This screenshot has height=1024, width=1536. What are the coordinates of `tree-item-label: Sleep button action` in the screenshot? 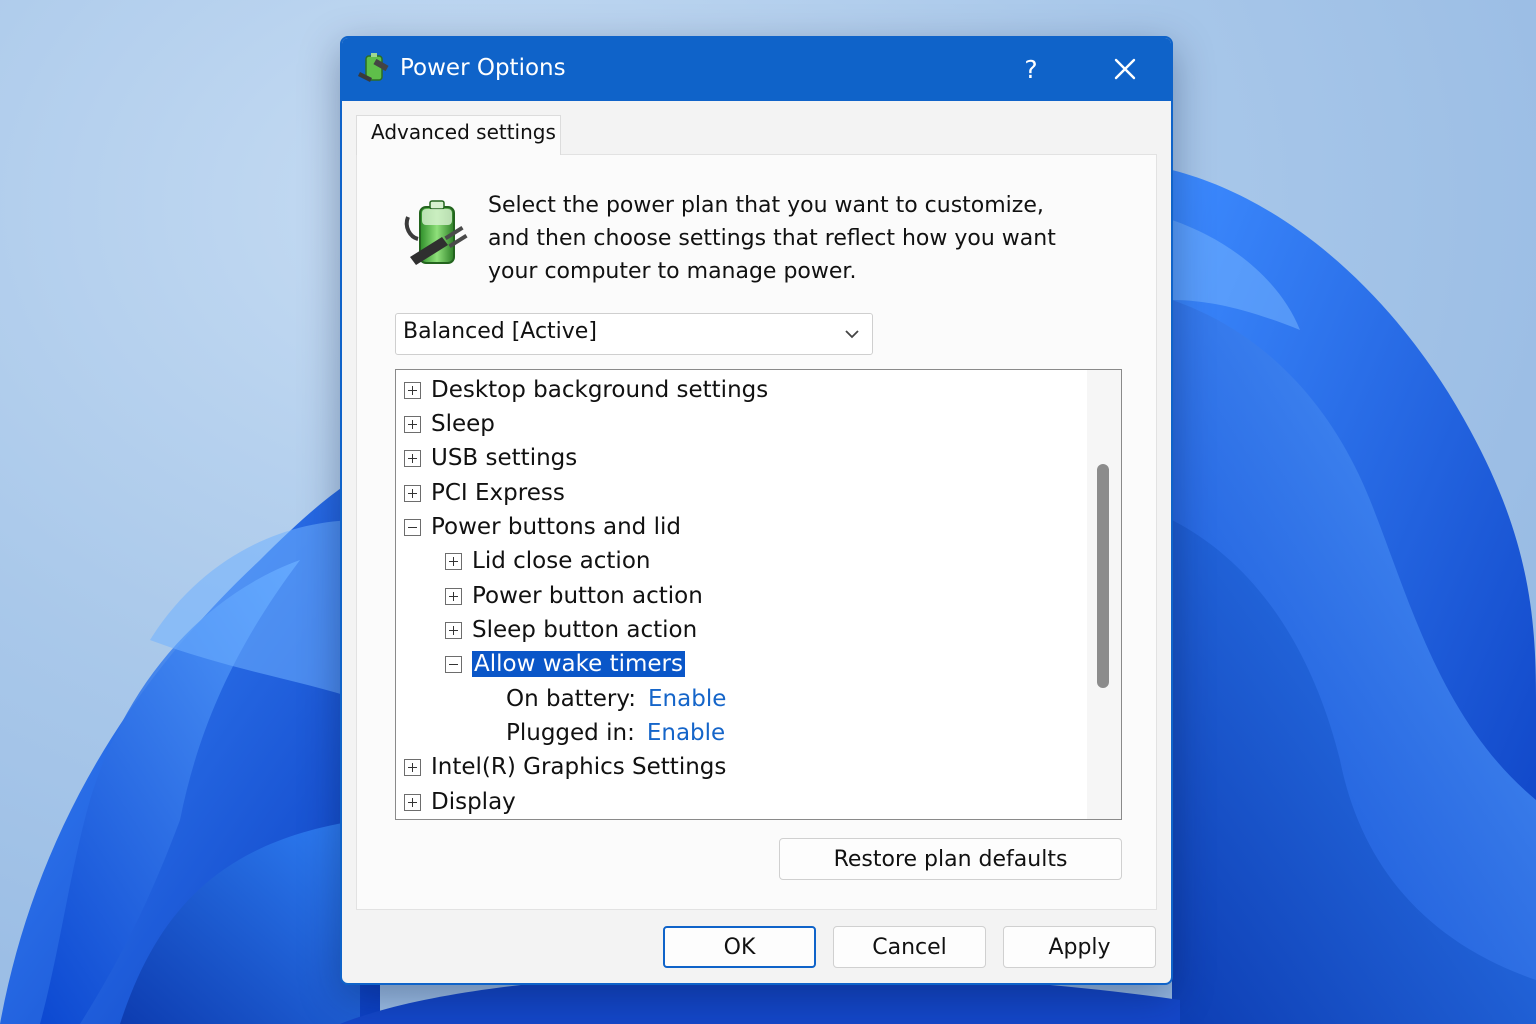 It's located at (585, 630).